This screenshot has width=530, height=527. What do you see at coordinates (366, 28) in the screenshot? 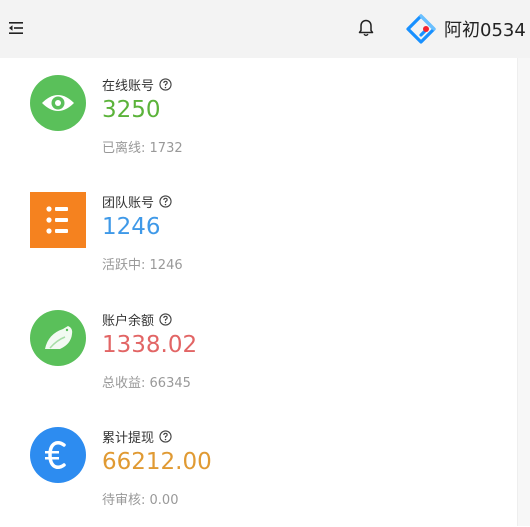
I see `bell-icon` at bounding box center [366, 28].